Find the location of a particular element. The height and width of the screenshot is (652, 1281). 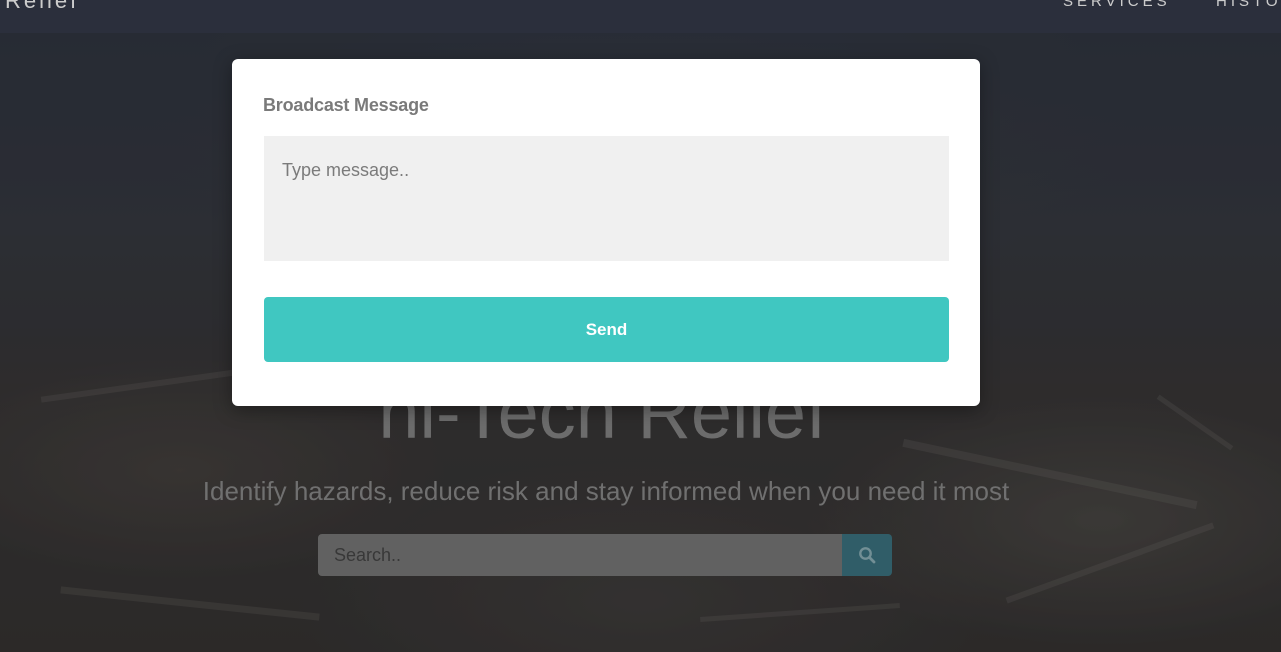

message-textarea is located at coordinates (606, 198).